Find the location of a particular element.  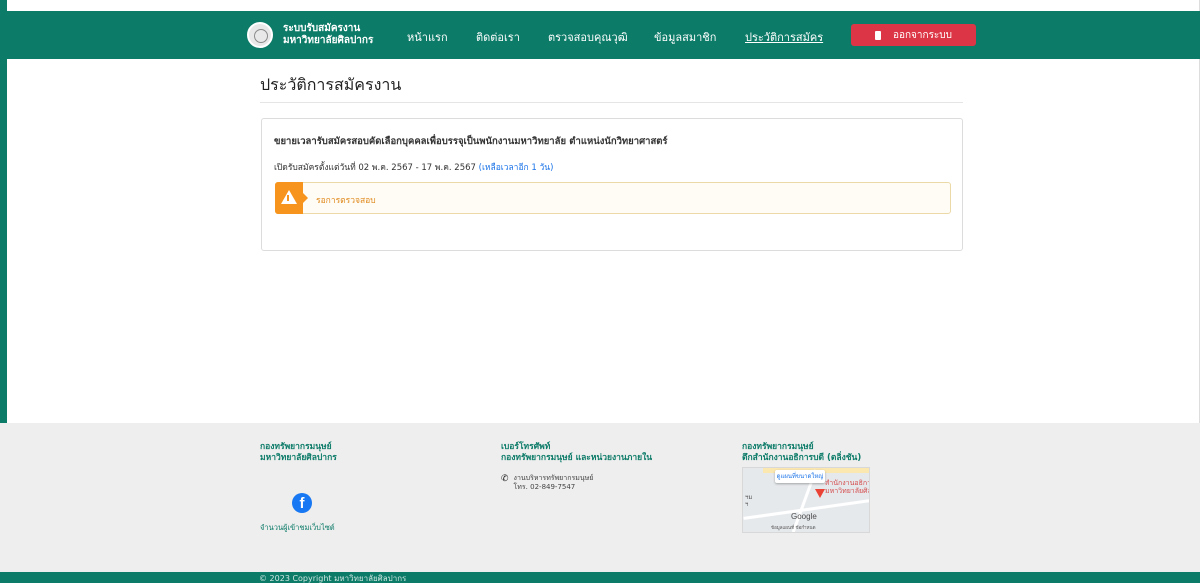

warning-mark is located at coordinates (288, 198).